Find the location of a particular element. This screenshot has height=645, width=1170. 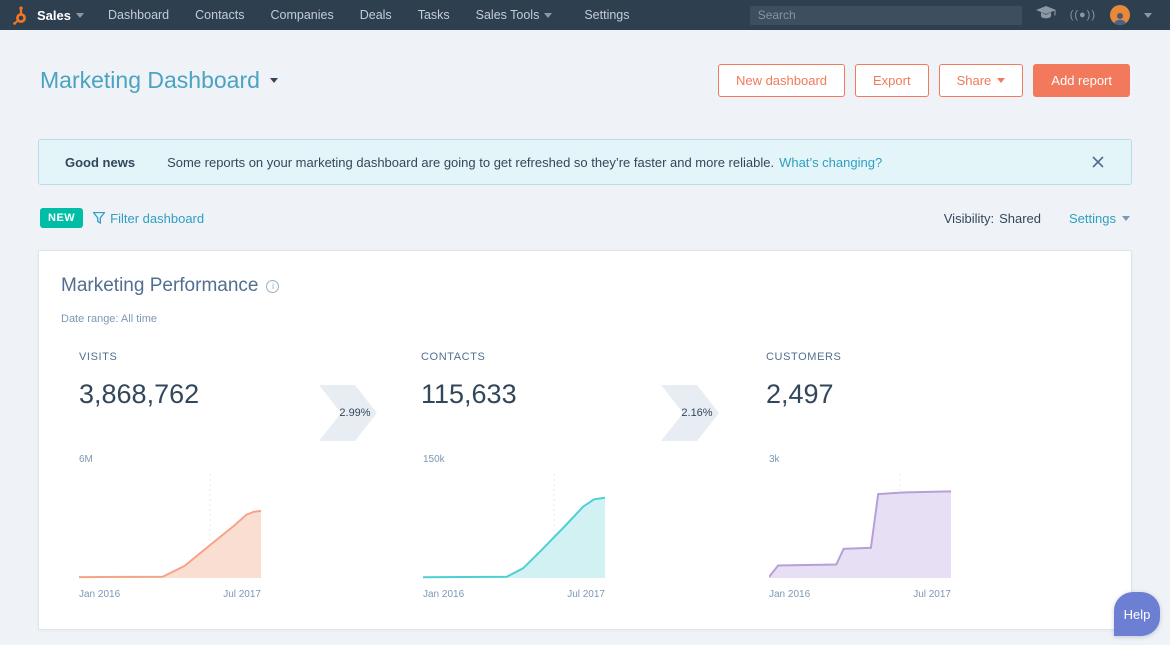

nav-item-settings: Settings is located at coordinates (606, 15).